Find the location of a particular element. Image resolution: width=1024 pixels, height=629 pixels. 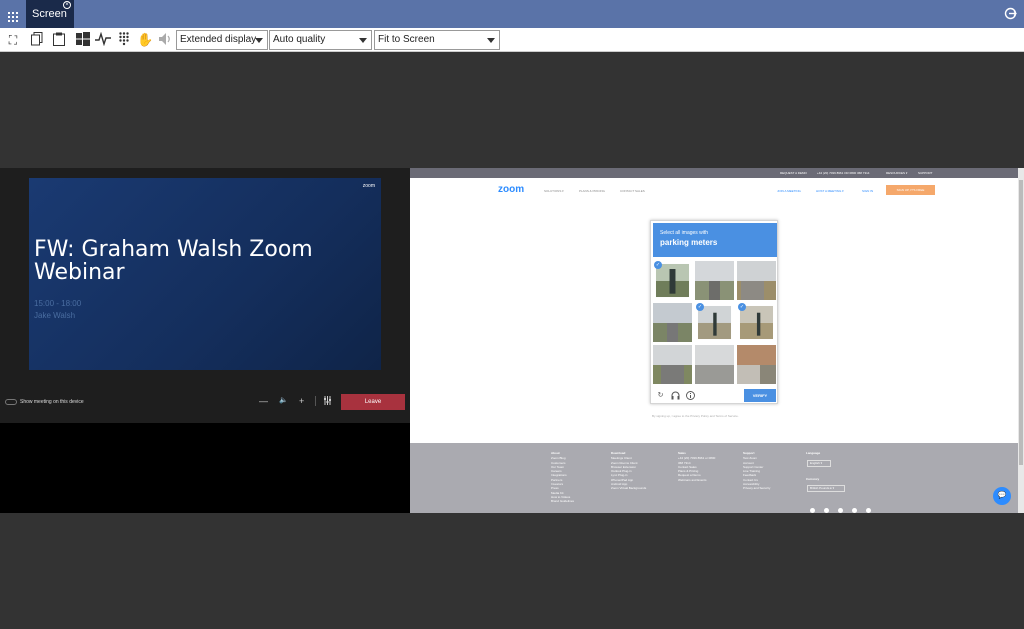

title-bar: Screen × is located at coordinates (512, 14).